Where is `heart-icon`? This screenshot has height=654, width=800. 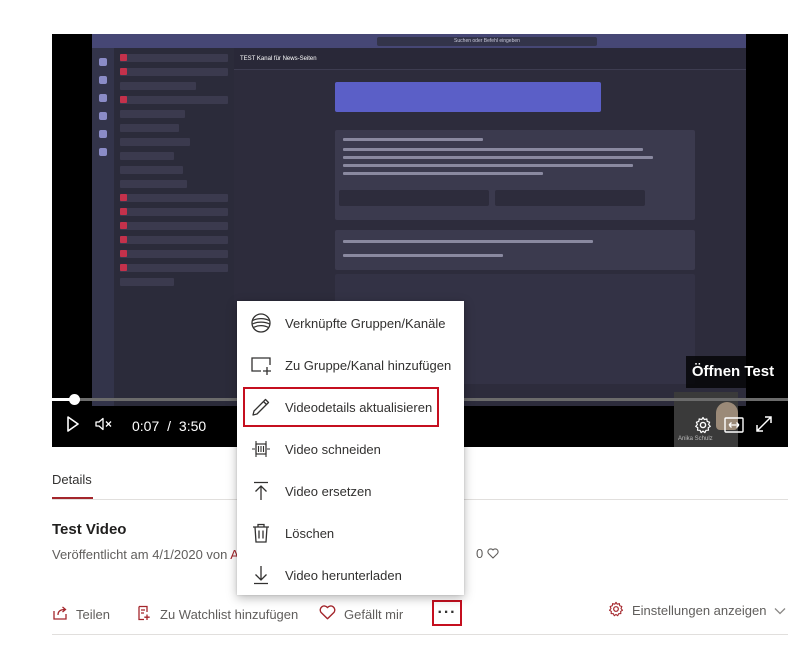 heart-icon is located at coordinates (331, 614).